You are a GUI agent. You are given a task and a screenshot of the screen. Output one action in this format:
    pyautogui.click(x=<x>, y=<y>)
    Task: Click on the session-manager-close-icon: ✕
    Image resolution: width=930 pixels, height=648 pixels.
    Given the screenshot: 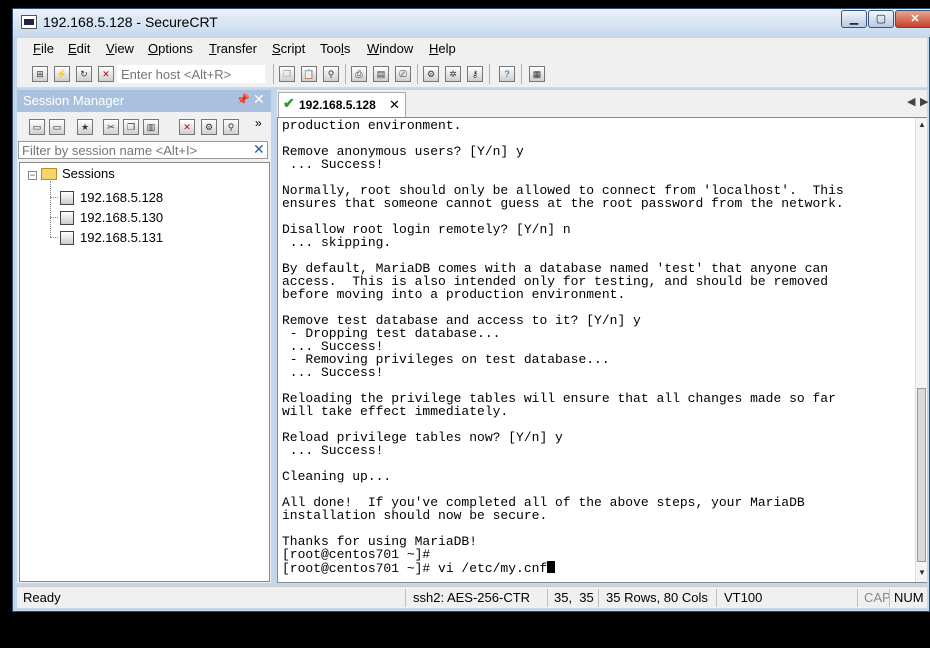 What is the action you would take?
    pyautogui.click(x=259, y=99)
    